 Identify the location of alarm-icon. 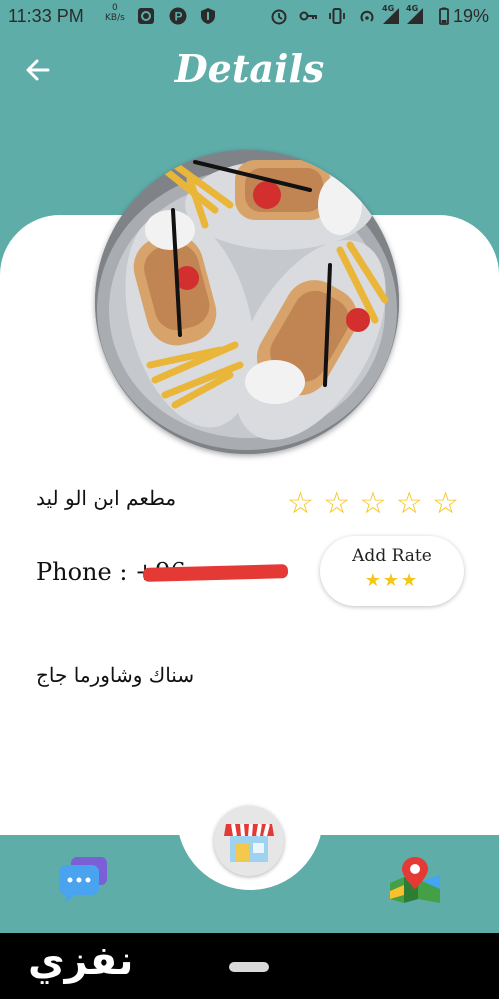
(279, 17).